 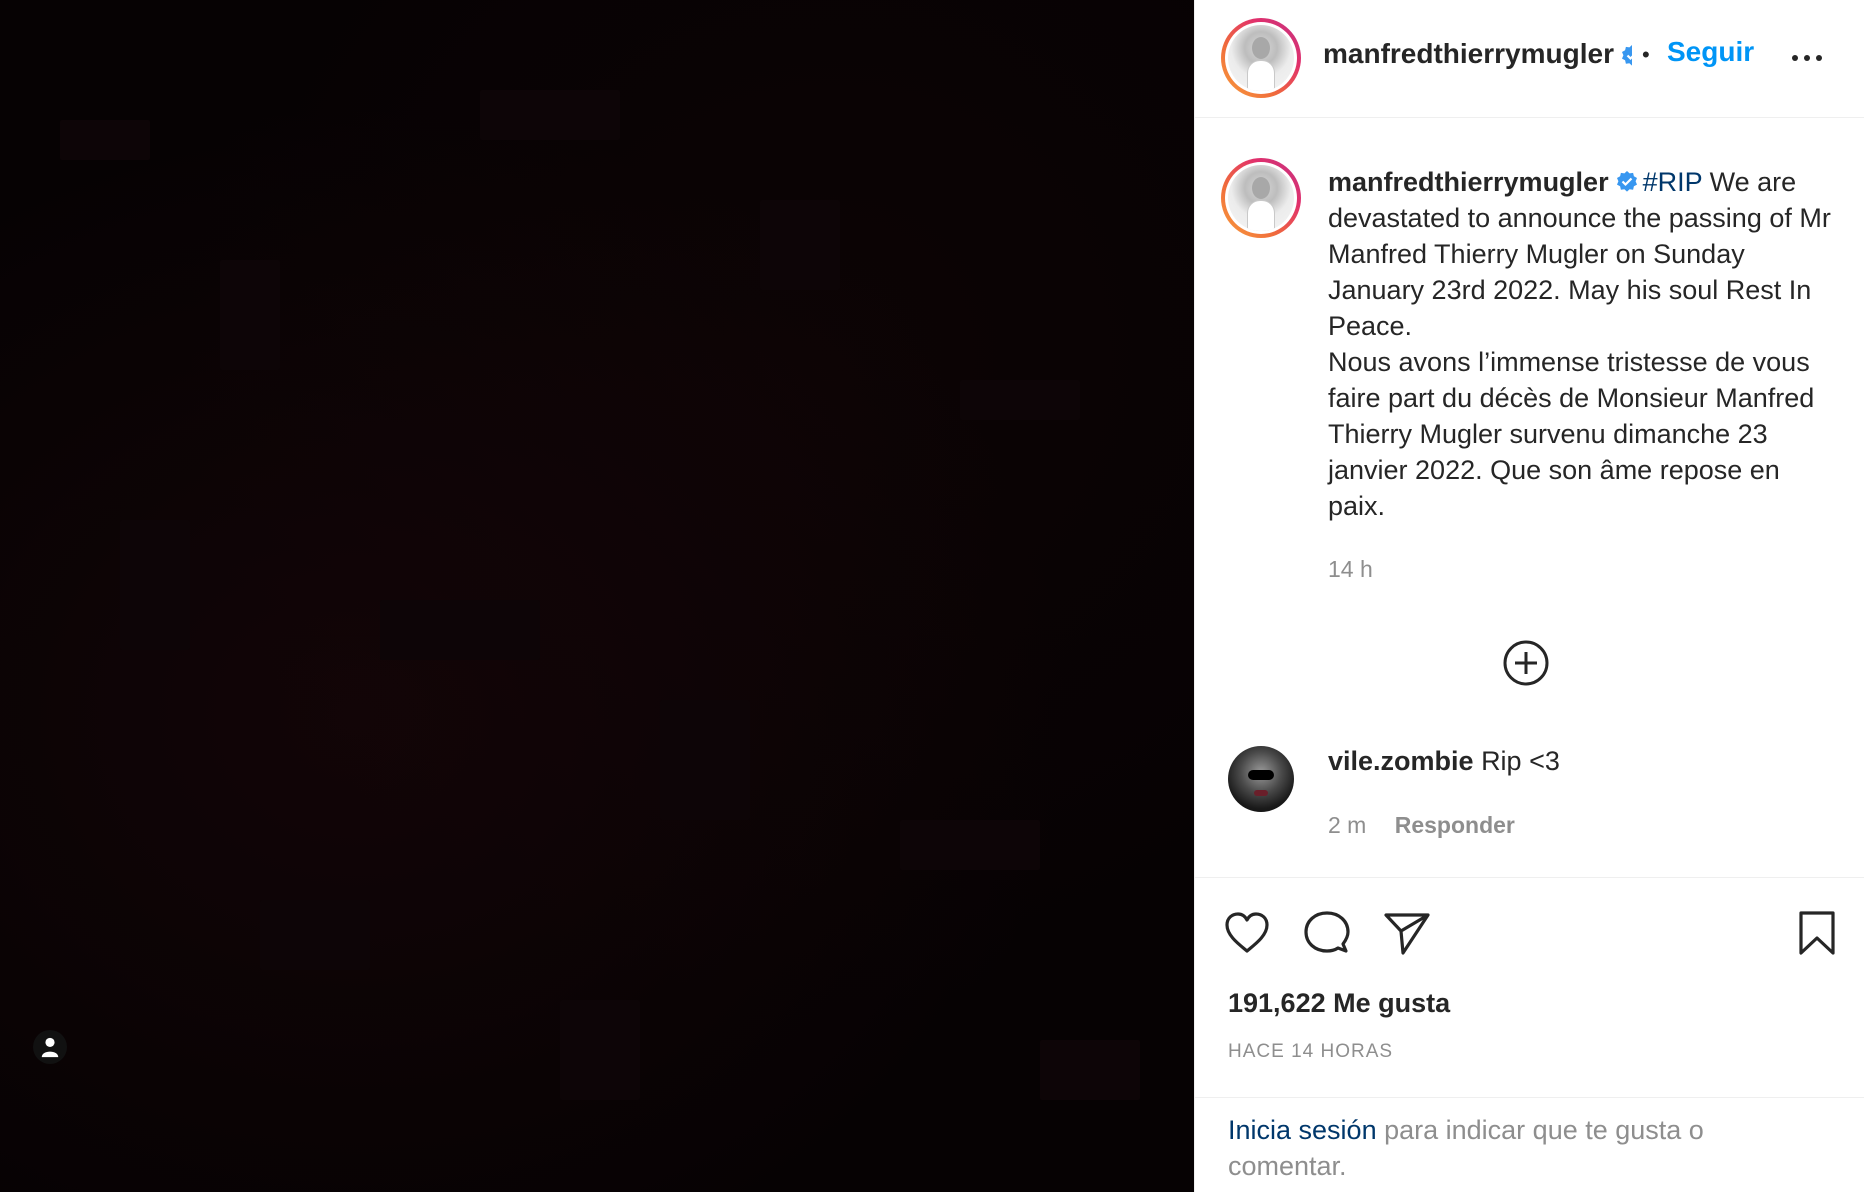 I want to click on caption-author-avatar, so click(x=1261, y=198).